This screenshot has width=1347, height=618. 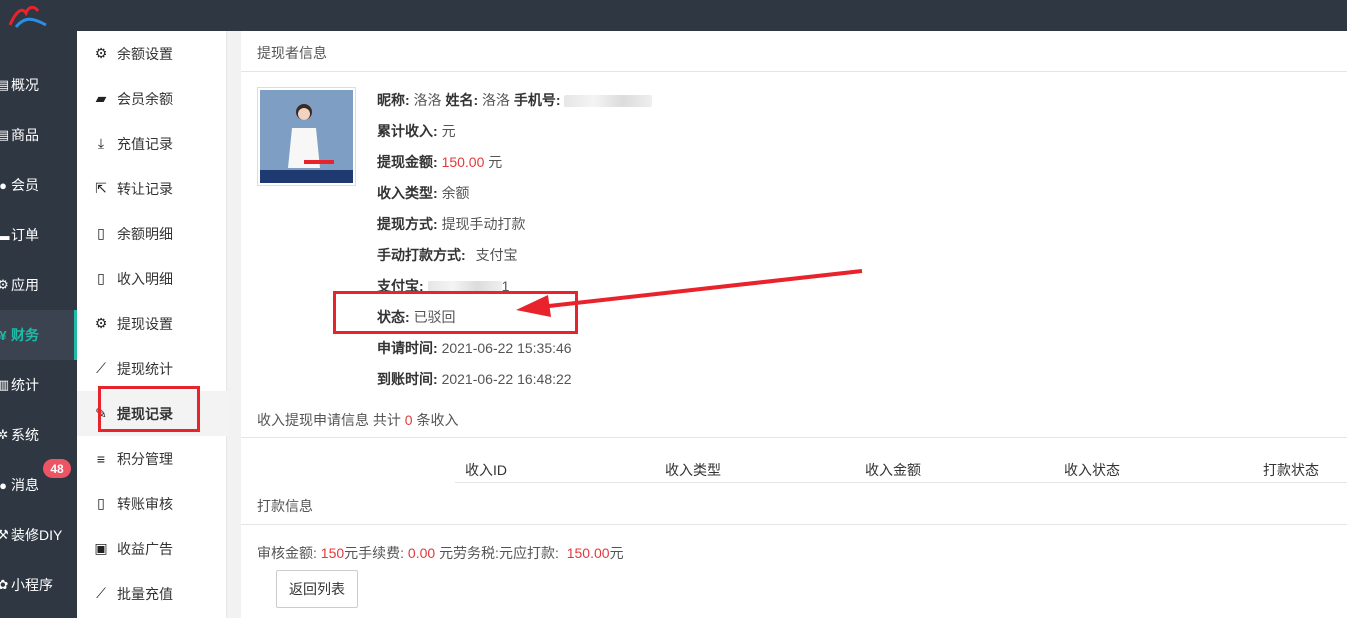 I want to click on subnav-item-transfer-records: ⇱ 转让记录, so click(x=152, y=188).